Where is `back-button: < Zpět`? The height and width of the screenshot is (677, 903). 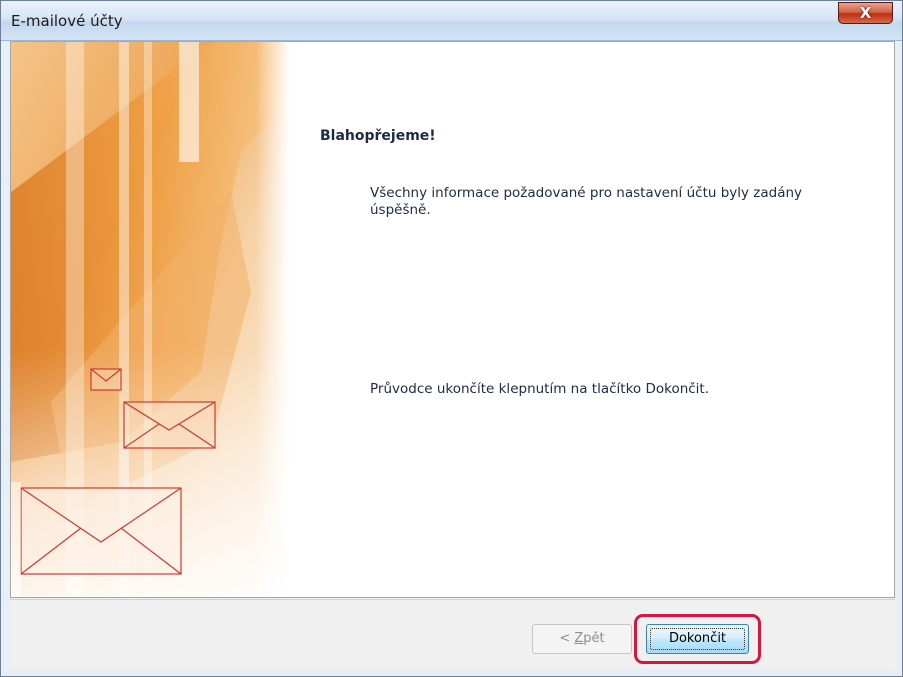
back-button: < Zpět is located at coordinates (582, 639).